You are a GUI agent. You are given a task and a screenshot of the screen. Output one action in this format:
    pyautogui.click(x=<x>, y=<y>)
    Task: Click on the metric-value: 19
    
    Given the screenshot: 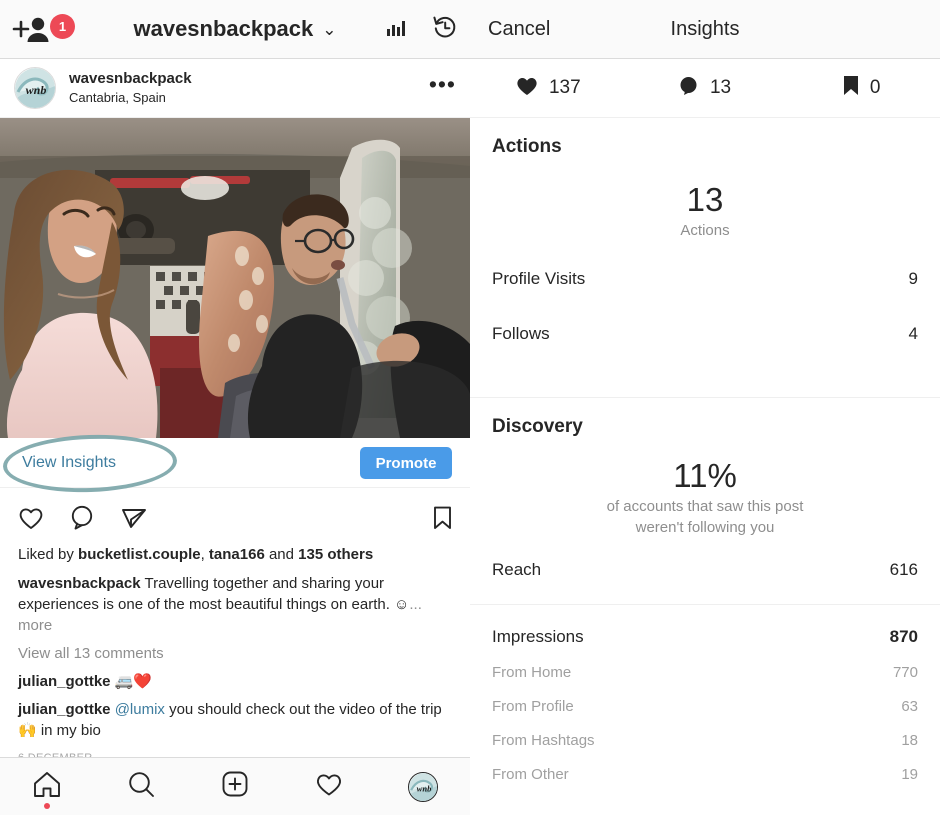 What is the action you would take?
    pyautogui.click(x=909, y=774)
    